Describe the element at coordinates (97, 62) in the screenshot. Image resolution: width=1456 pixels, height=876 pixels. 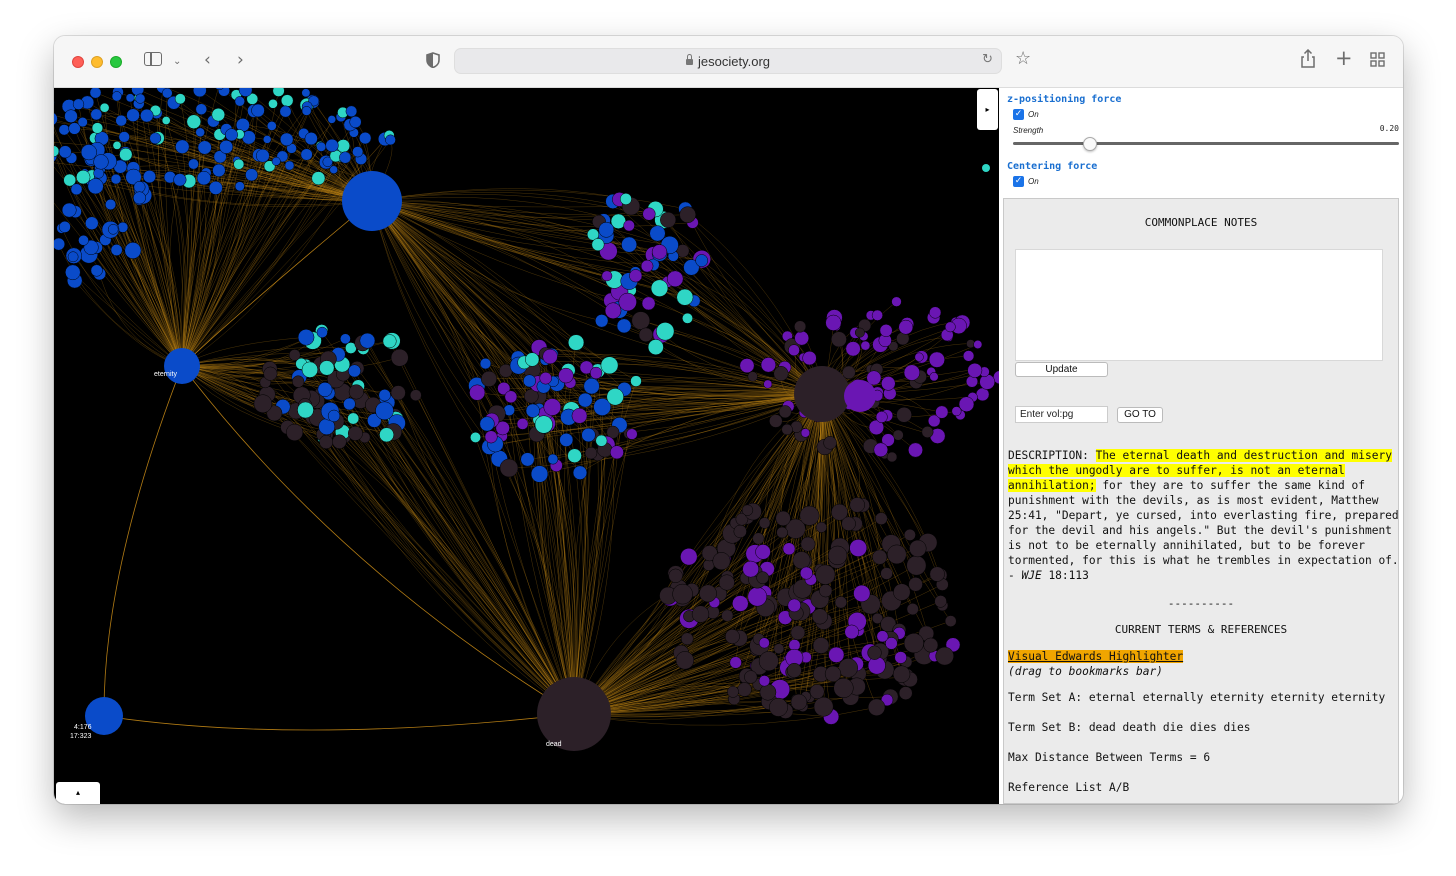
I see `minimize-window-button` at that location.